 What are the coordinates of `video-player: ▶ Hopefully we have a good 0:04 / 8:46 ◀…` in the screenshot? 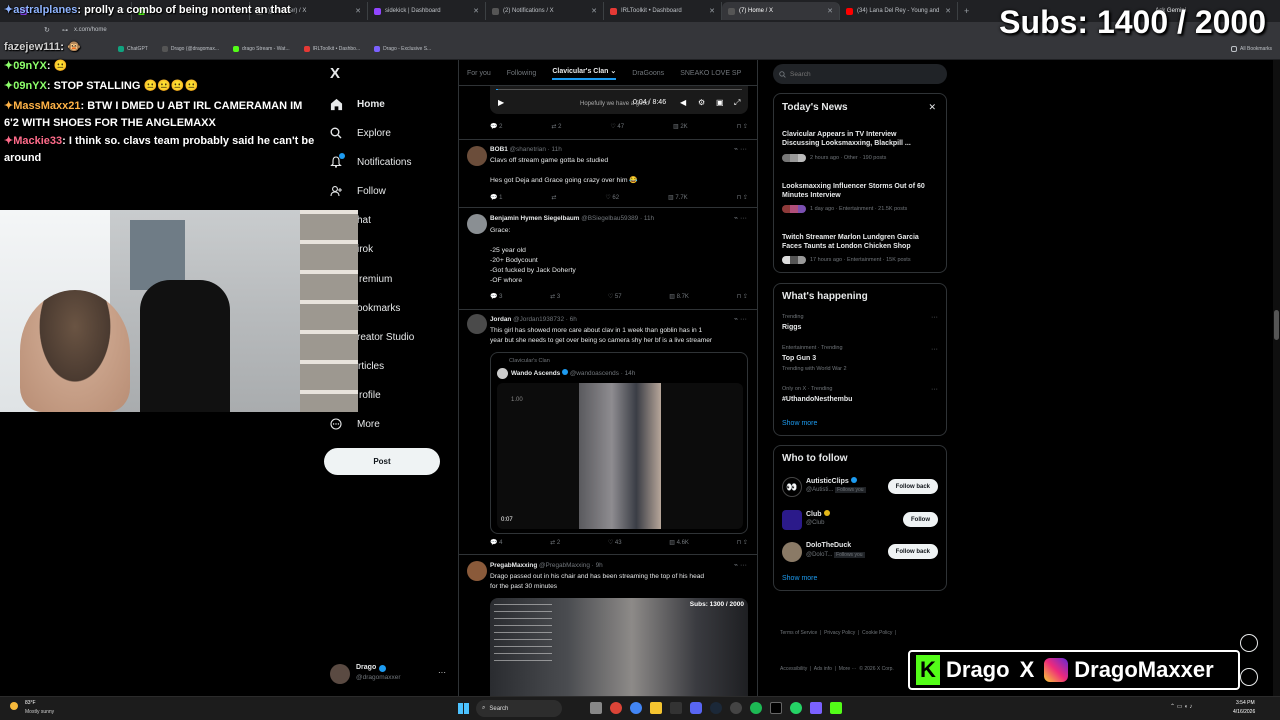 It's located at (619, 100).